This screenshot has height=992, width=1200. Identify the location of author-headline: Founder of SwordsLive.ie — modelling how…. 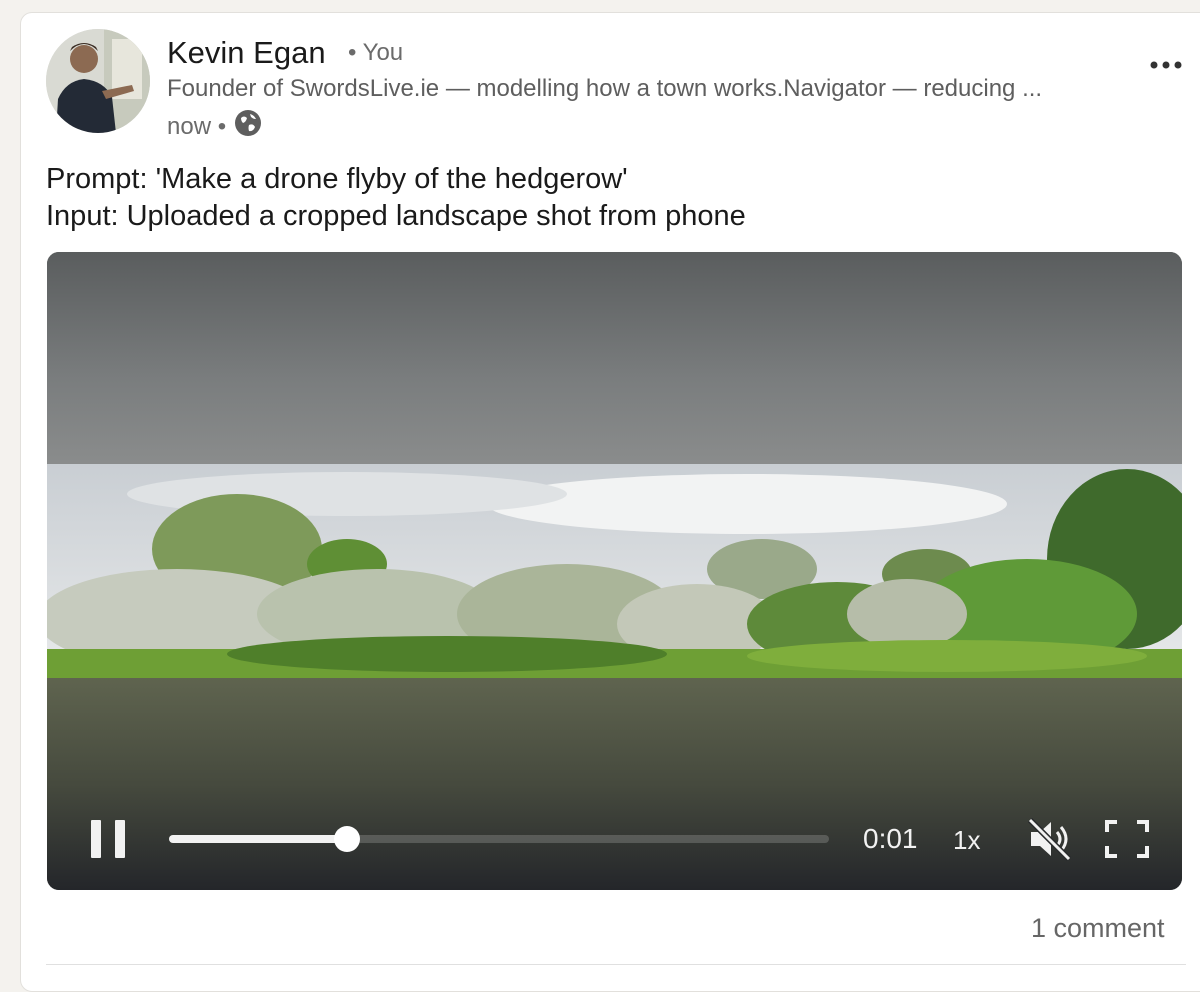
(605, 88).